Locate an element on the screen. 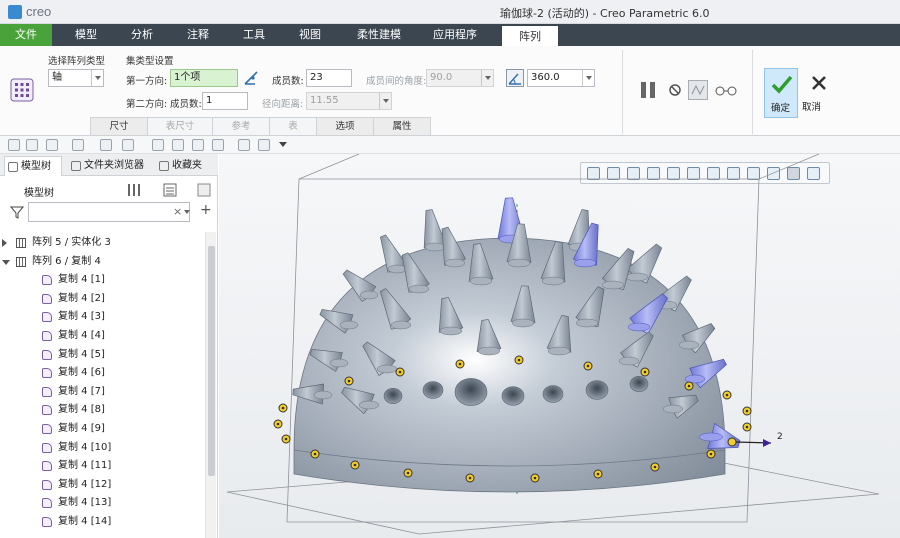 The image size is (900, 538). subtab-dimensions: 尺寸 is located at coordinates (119, 126).